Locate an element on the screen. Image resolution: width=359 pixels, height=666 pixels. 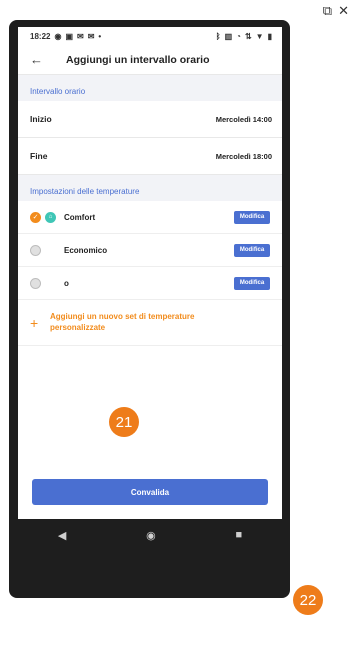
window-controls: ⧉ ✕ is located at coordinates (336, 11).